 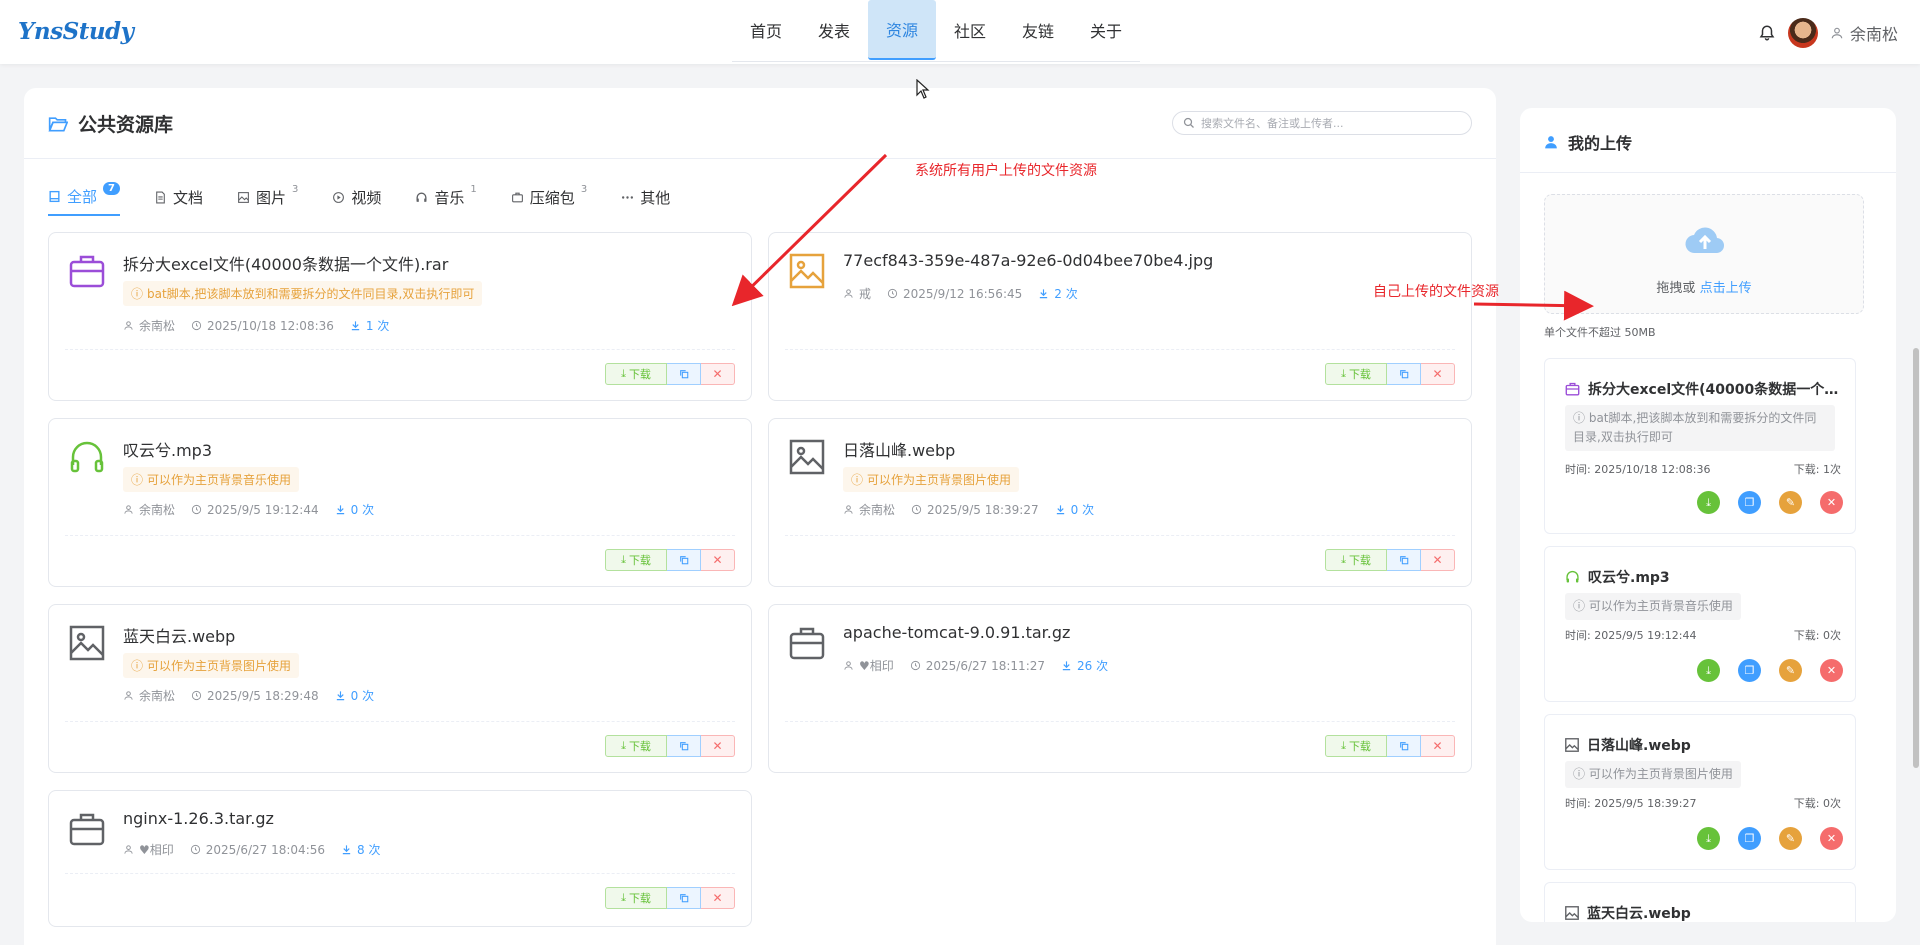 What do you see at coordinates (1038, 30) in the screenshot?
I see `nav-links: 友链` at bounding box center [1038, 30].